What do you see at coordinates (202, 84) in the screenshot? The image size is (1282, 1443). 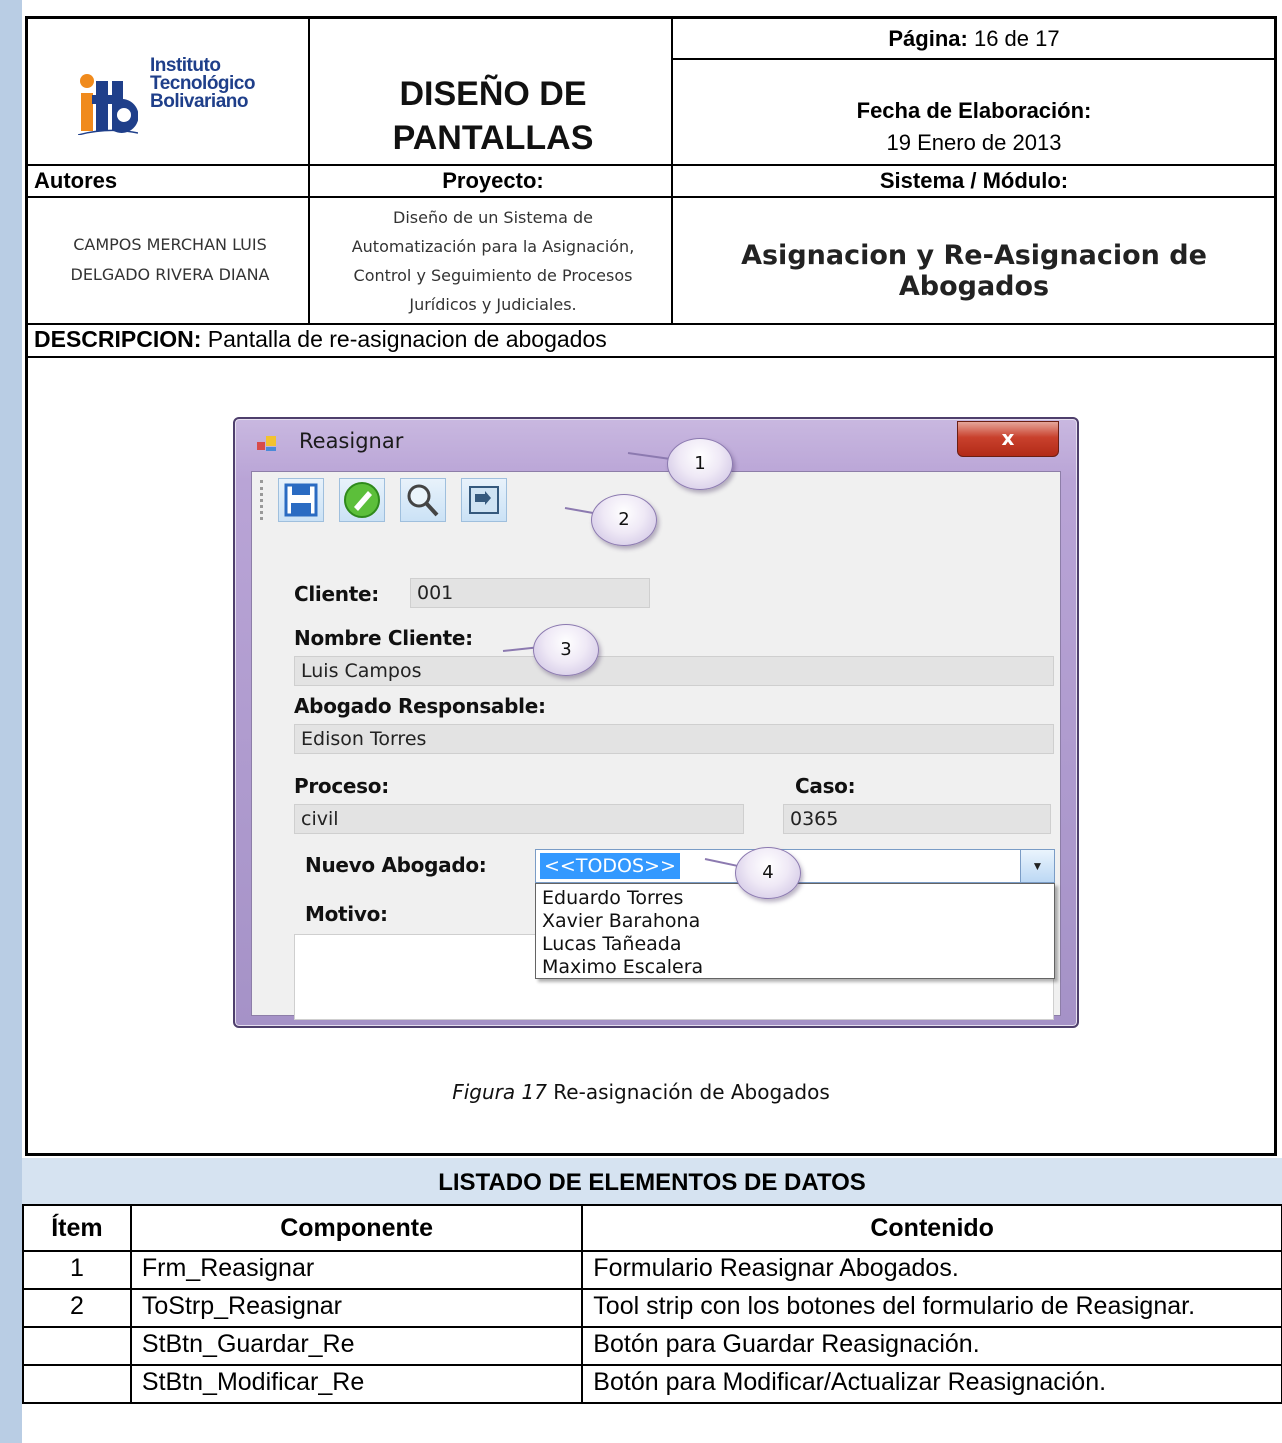 I see `logo-text: Instituto Tecnológico Bolivariano` at bounding box center [202, 84].